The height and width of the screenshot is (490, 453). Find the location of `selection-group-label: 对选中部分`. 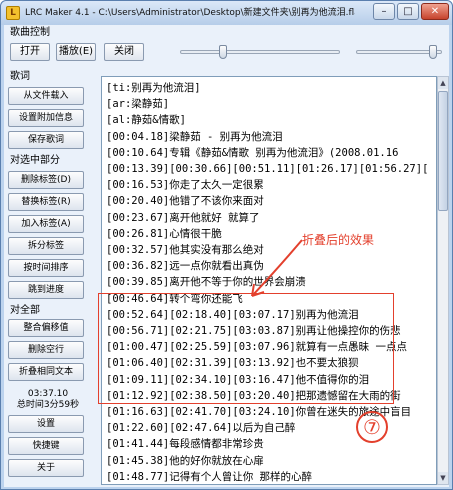

selection-group-label: 对选中部分 is located at coordinates (35, 160).